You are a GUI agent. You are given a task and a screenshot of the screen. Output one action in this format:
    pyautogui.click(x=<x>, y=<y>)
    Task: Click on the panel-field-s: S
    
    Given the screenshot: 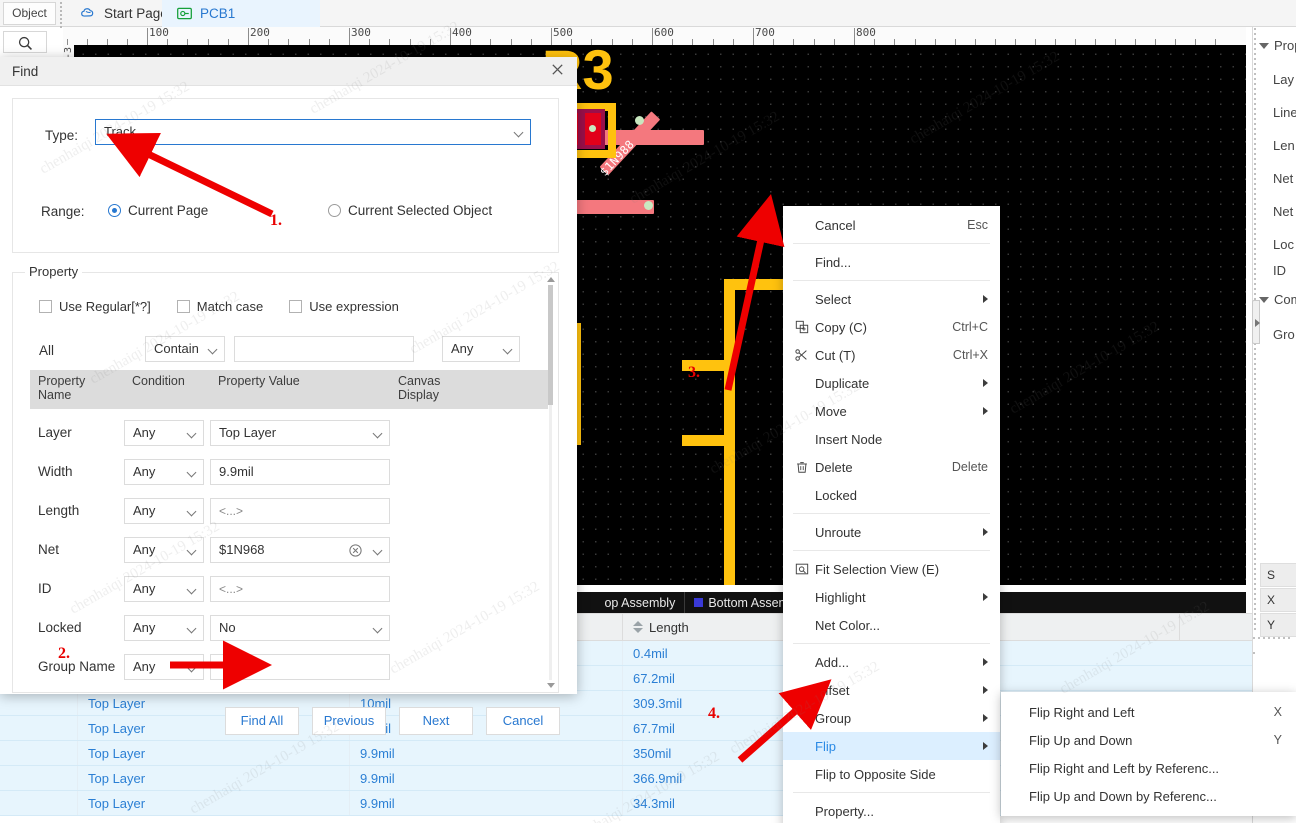 What is the action you would take?
    pyautogui.click(x=1278, y=575)
    